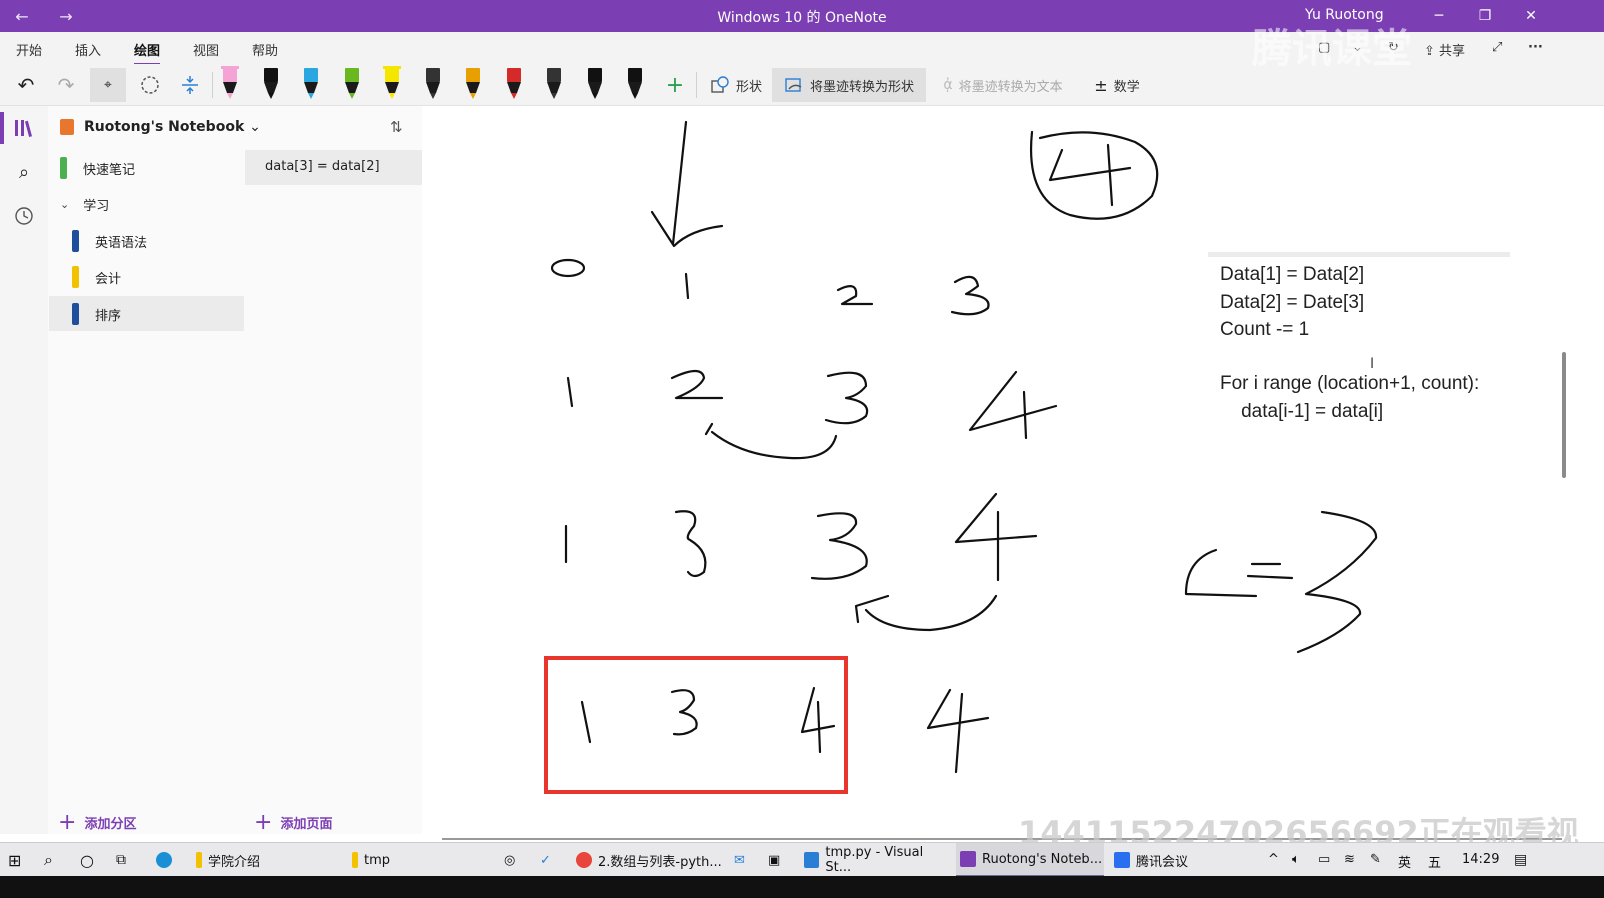 This screenshot has width=1604, height=898. Describe the element at coordinates (1372, 364) in the screenshot. I see `text-cursor-icon: I` at that location.